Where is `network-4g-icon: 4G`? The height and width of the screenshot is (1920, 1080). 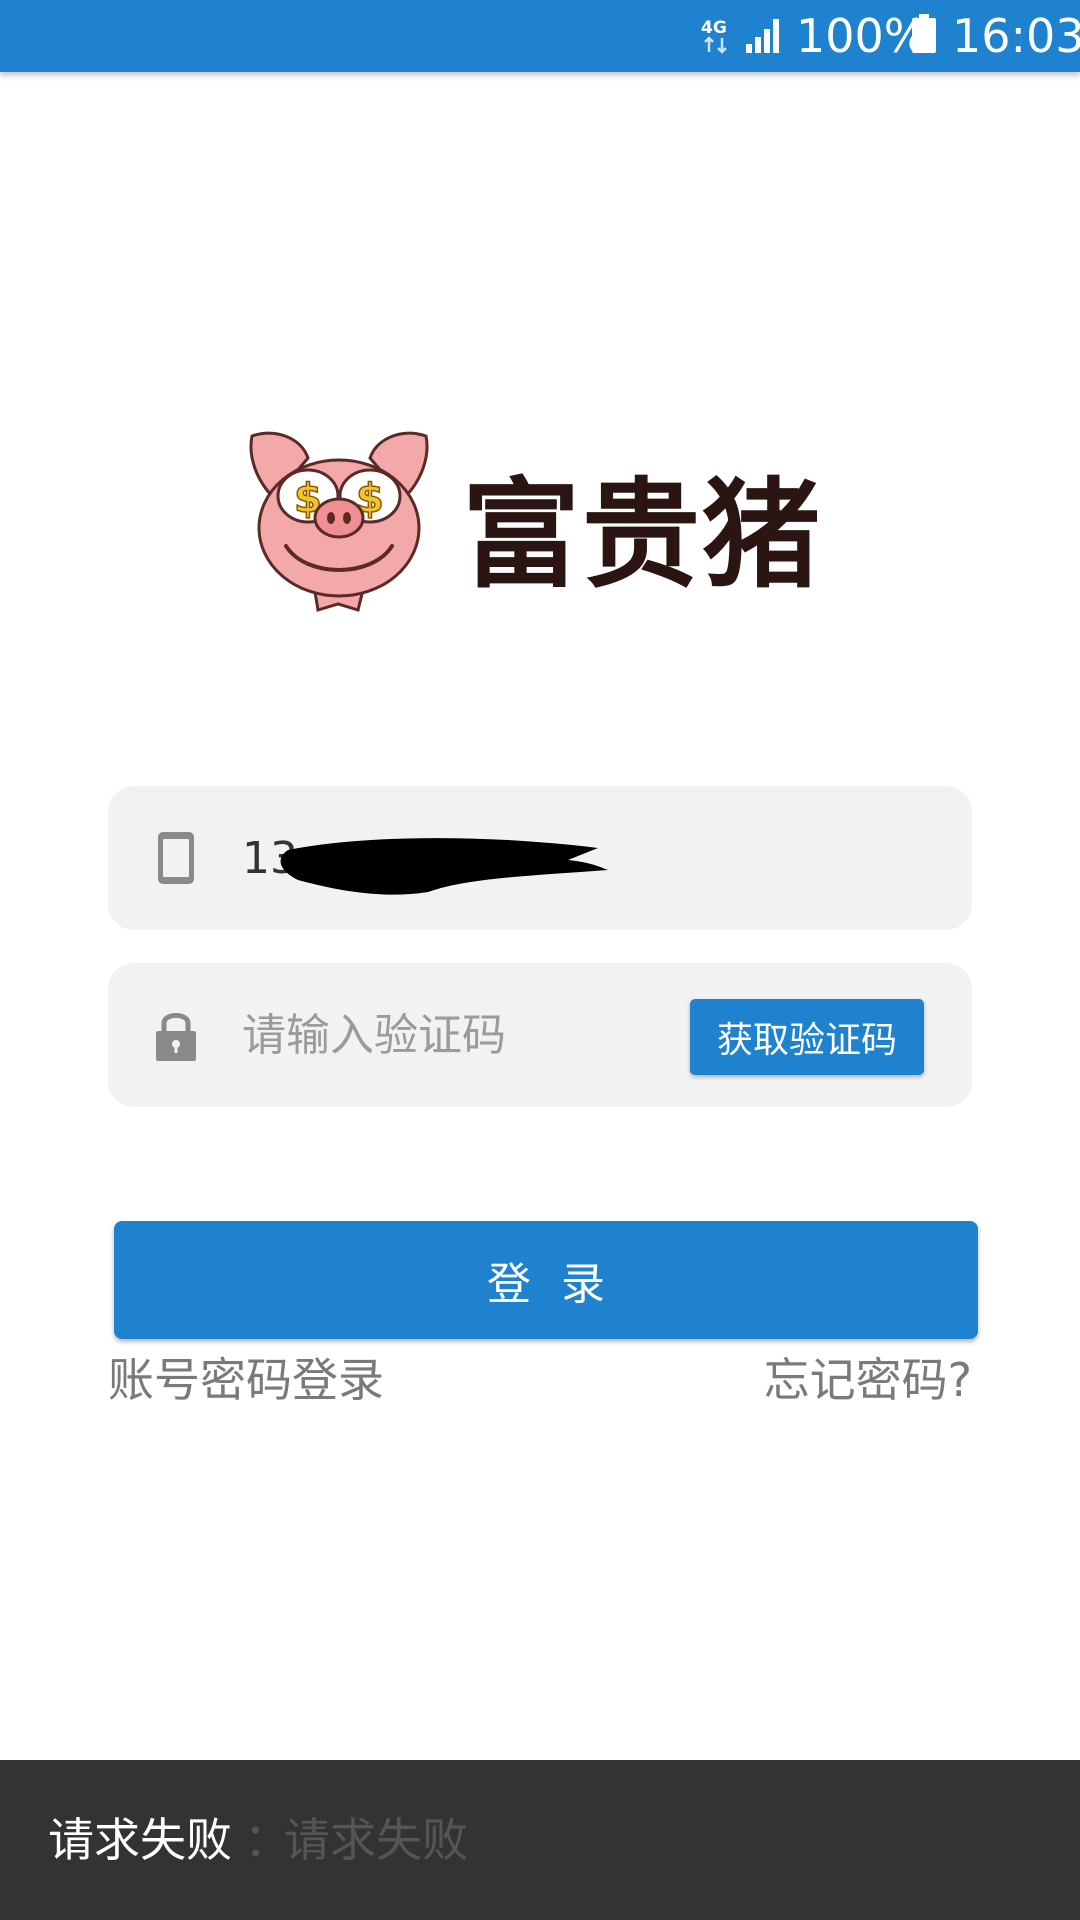 network-4g-icon: 4G is located at coordinates (714, 36).